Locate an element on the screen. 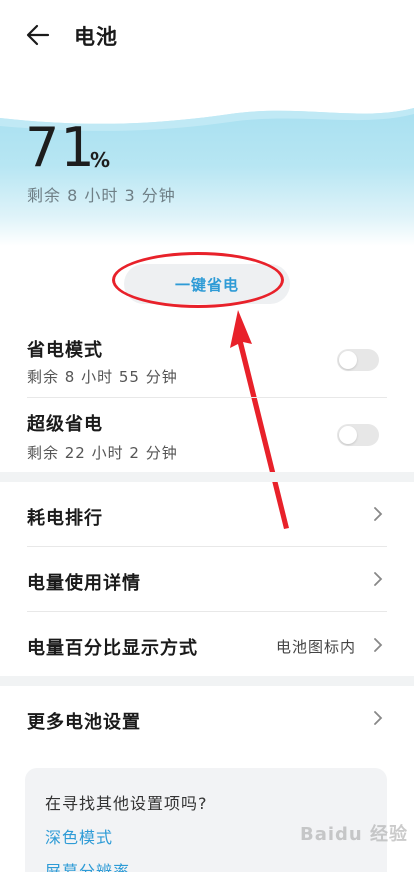 The image size is (414, 872). battery-percent: 71 is located at coordinates (60, 147).